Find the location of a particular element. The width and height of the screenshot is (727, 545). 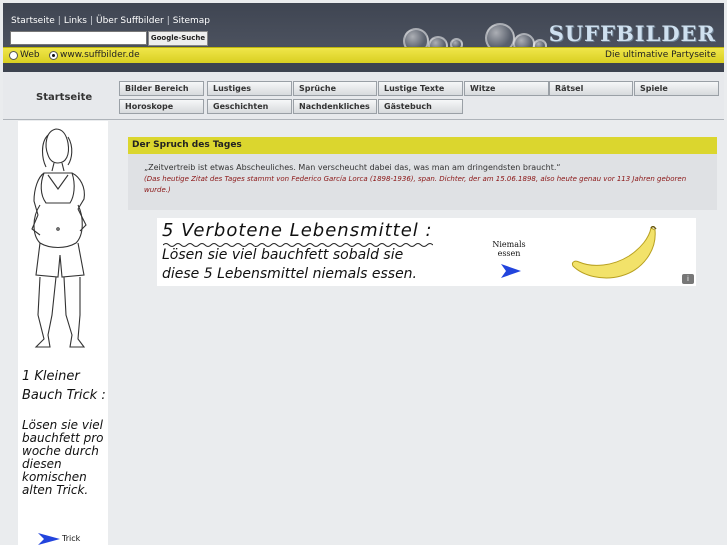

nav-spiele: Spiele is located at coordinates (676, 88).